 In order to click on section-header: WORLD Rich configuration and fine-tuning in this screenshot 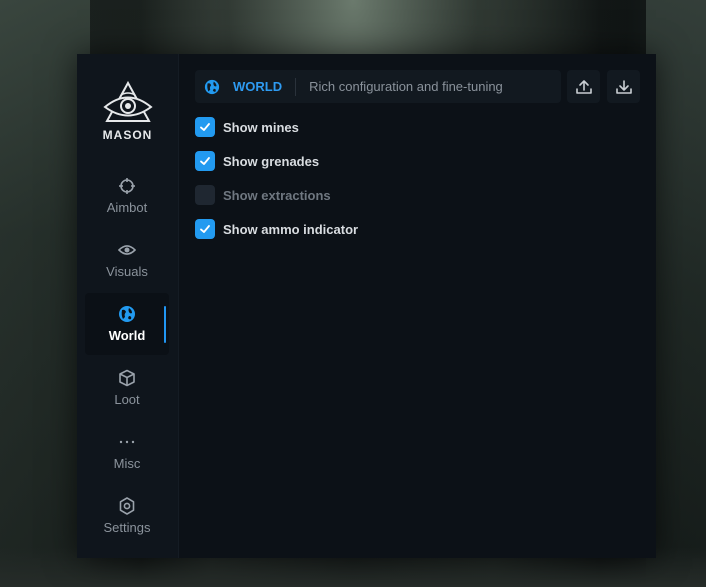, I will do `click(378, 86)`.